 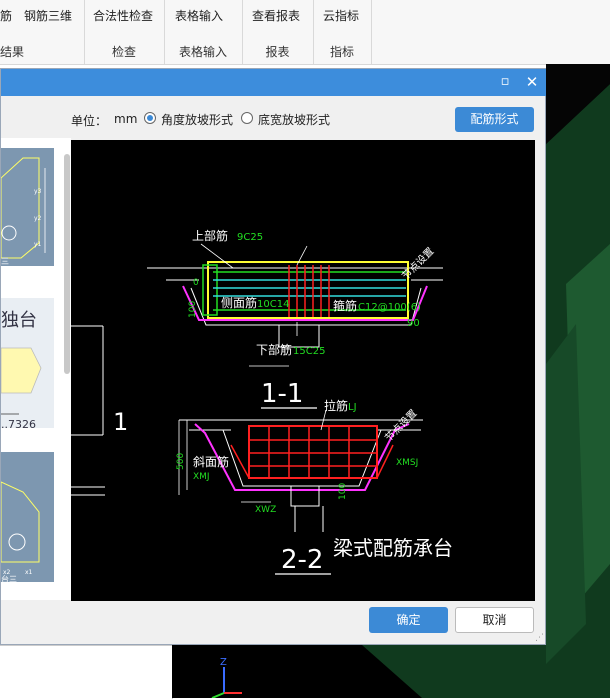 What do you see at coordinates (274, 349) in the screenshot?
I see `bottom-bar-label: 下部筋` at bounding box center [274, 349].